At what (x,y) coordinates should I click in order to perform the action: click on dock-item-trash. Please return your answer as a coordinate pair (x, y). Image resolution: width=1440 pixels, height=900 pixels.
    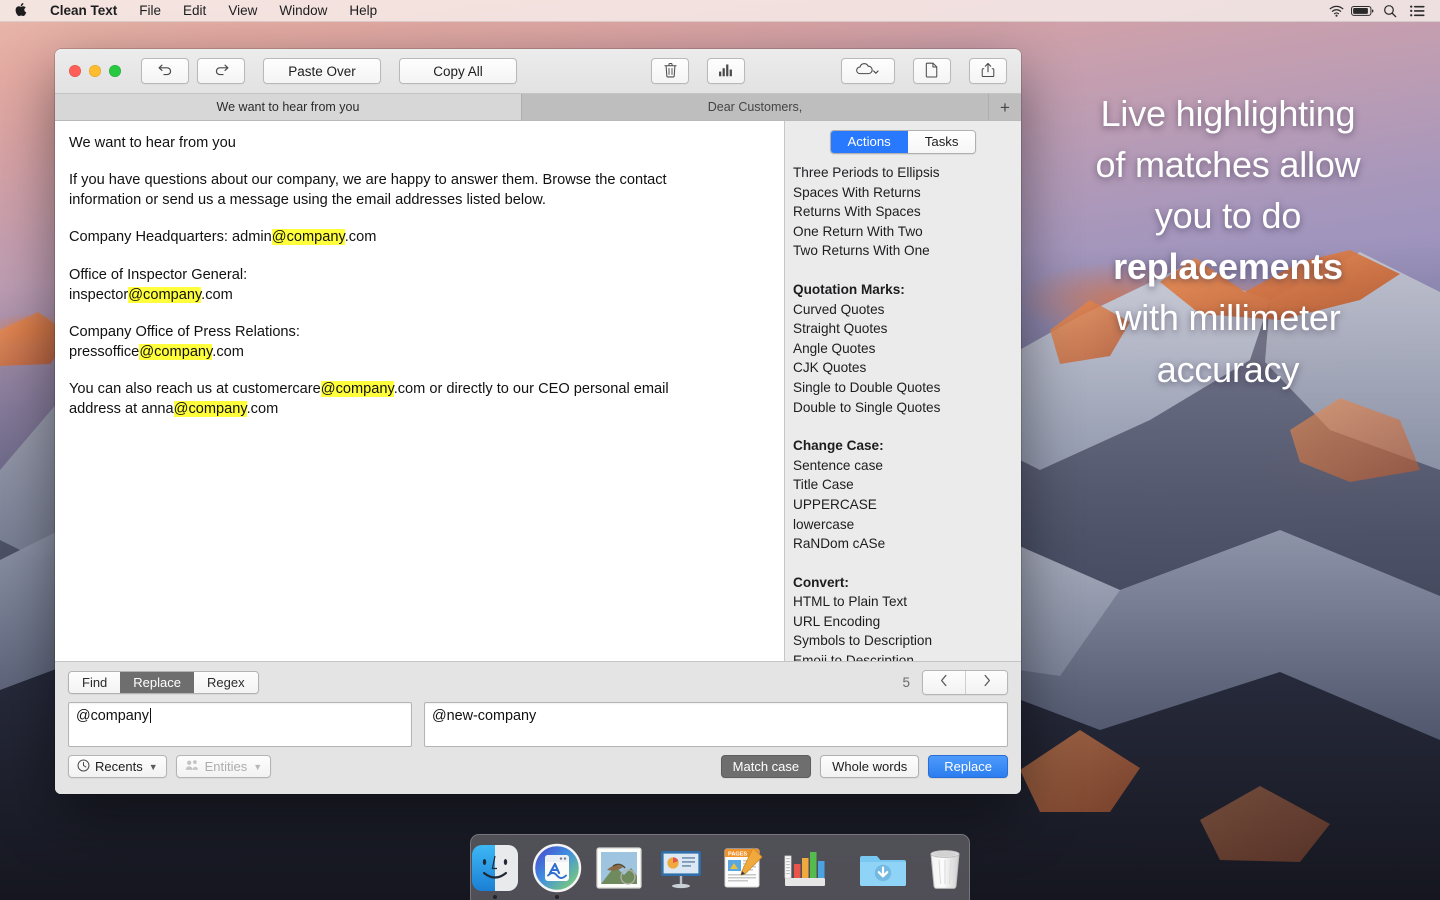
    Looking at the image, I should click on (945, 868).